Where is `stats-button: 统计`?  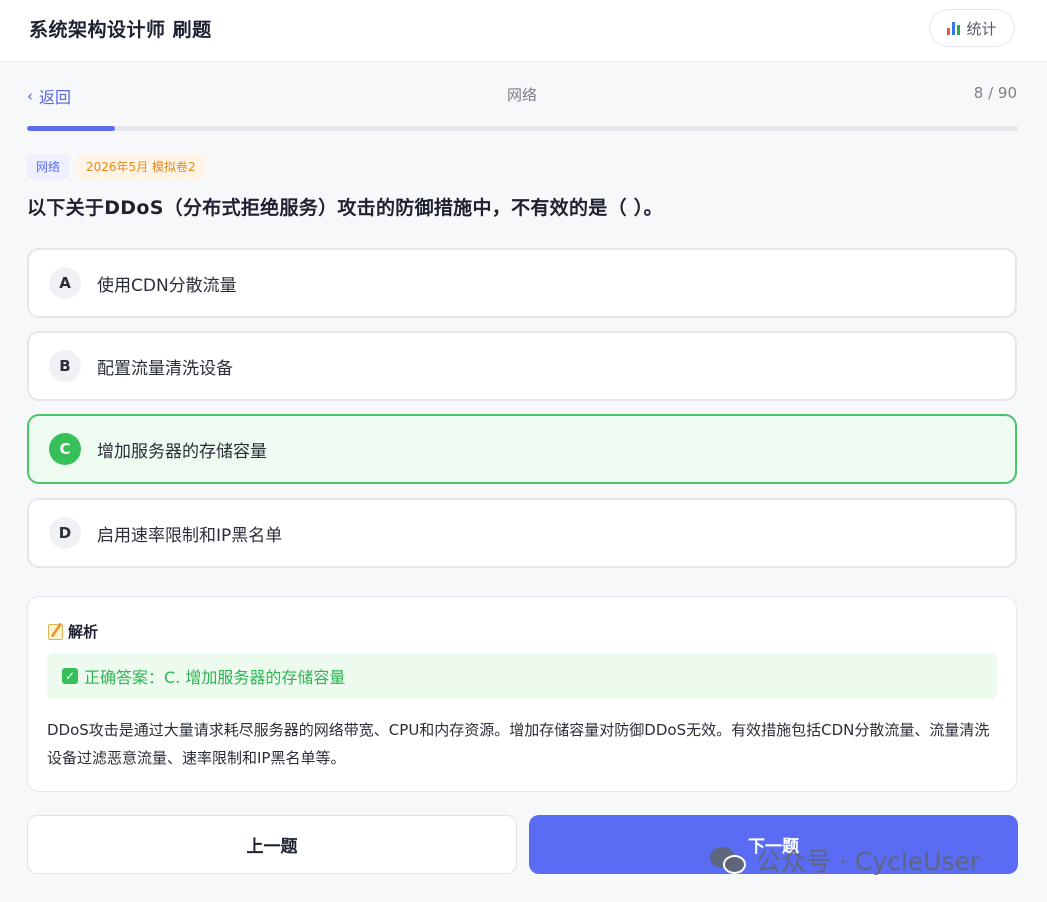 stats-button: 统计 is located at coordinates (972, 28).